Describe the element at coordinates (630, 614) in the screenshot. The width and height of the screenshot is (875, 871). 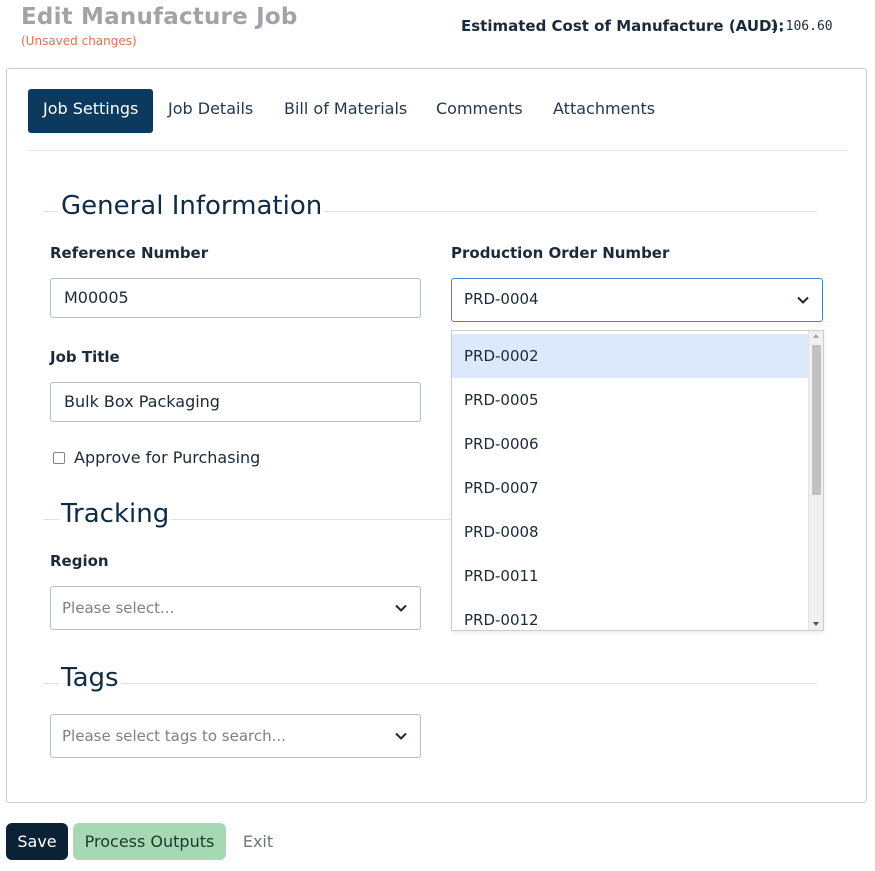
I see `dropdown-option: PRD-0012` at that location.